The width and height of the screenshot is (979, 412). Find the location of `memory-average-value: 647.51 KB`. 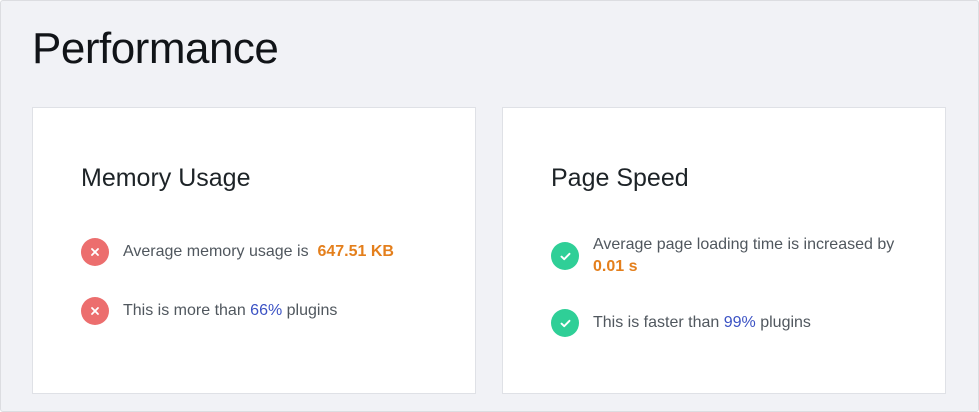

memory-average-value: 647.51 KB is located at coordinates (355, 251).